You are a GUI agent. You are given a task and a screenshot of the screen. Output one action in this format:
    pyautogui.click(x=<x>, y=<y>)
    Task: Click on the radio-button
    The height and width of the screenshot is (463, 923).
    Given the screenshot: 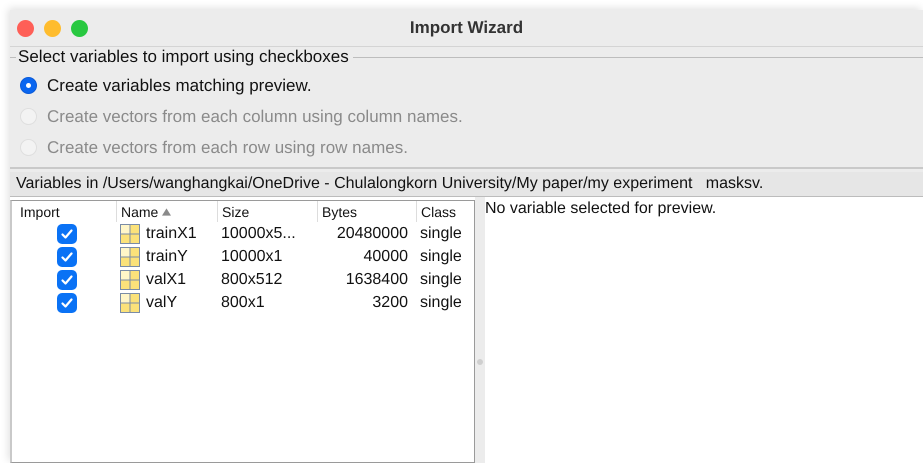 What is the action you would take?
    pyautogui.click(x=28, y=85)
    